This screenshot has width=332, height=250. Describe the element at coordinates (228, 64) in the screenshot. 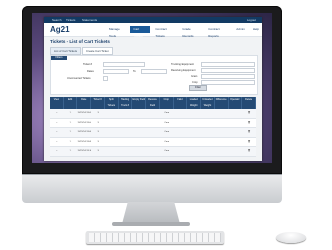

I see `trucking-equipment-select` at that location.